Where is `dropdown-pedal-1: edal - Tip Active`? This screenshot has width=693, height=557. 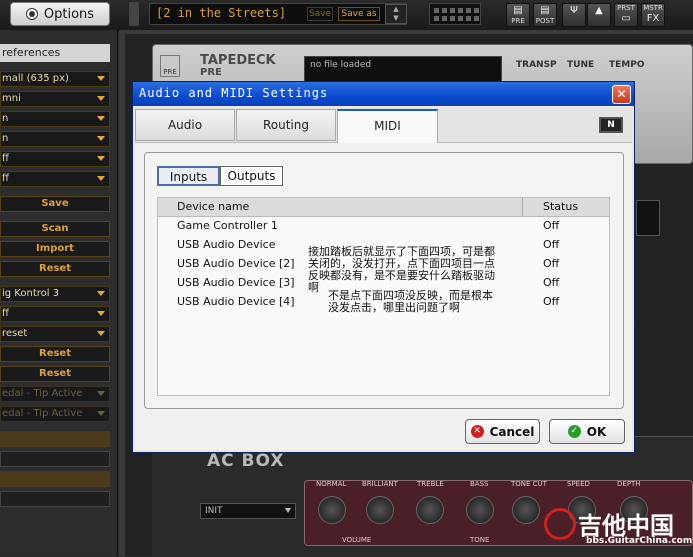
dropdown-pedal-1: edal - Tip Active is located at coordinates (55, 394).